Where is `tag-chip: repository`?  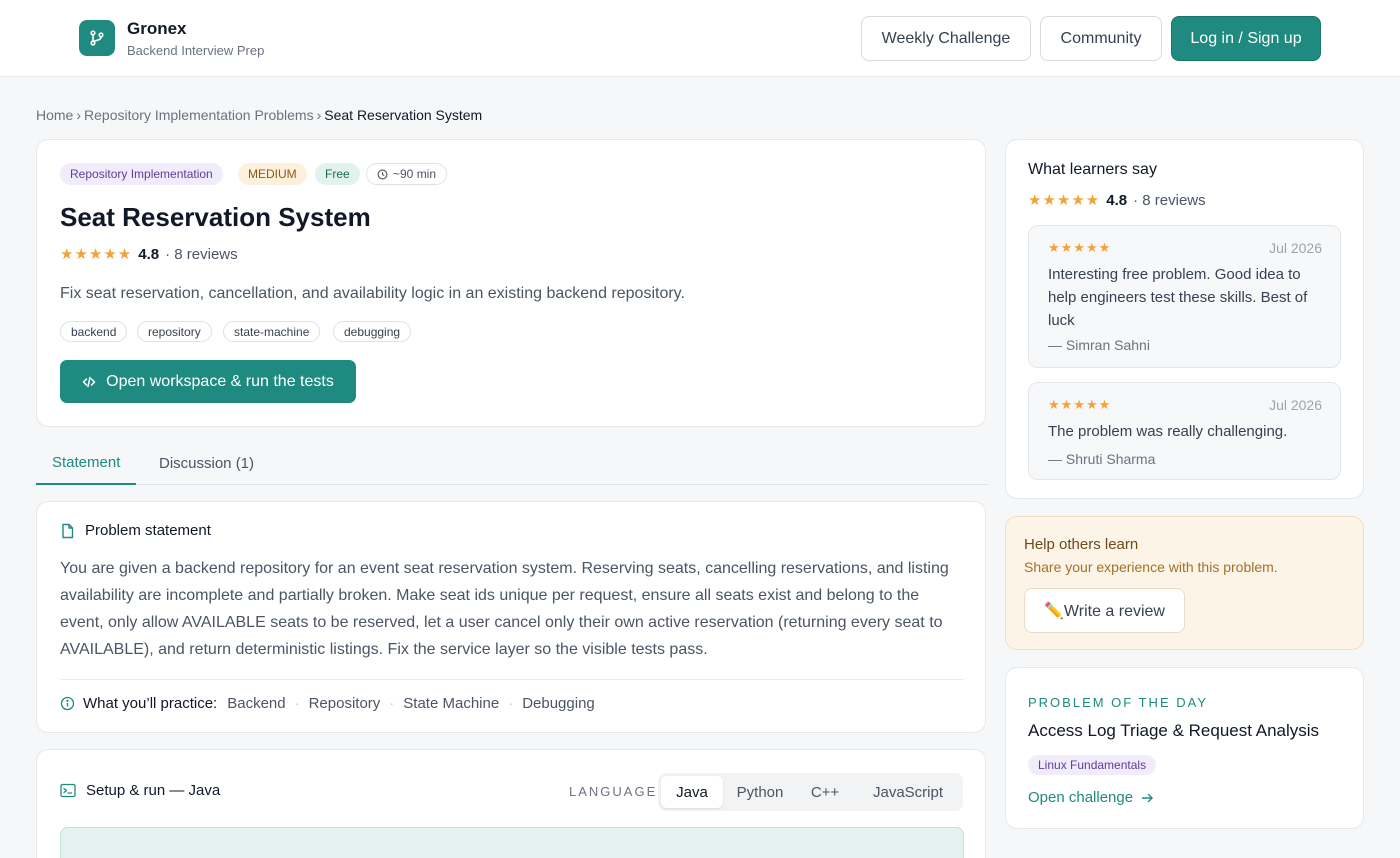
tag-chip: repository is located at coordinates (174, 331).